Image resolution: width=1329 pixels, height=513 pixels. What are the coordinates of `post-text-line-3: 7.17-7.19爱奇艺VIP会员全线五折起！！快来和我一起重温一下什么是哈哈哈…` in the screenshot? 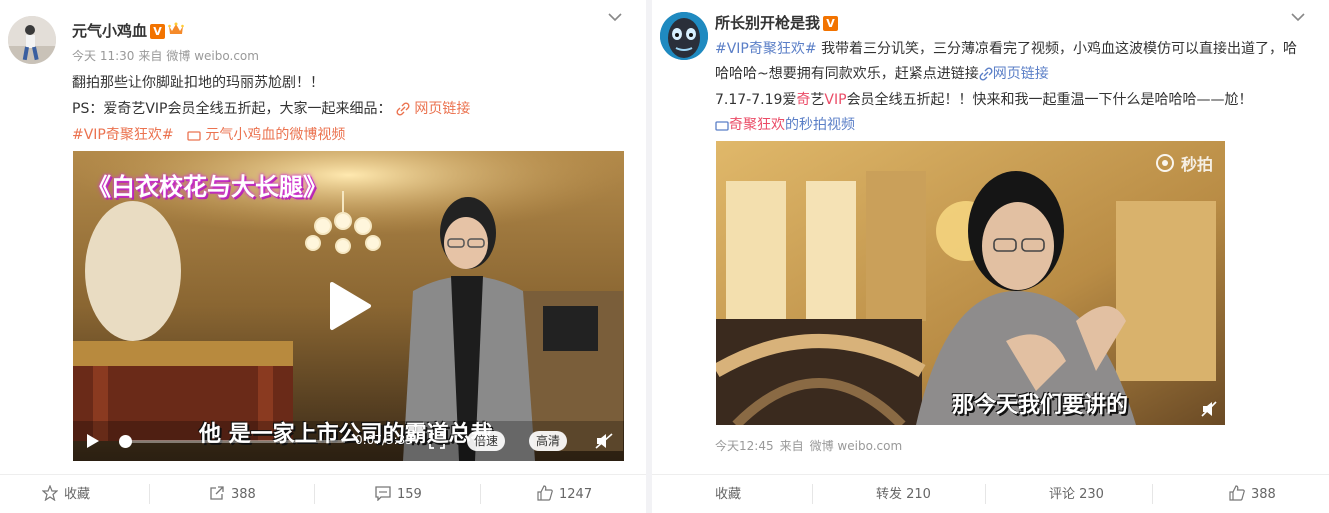 It's located at (984, 100).